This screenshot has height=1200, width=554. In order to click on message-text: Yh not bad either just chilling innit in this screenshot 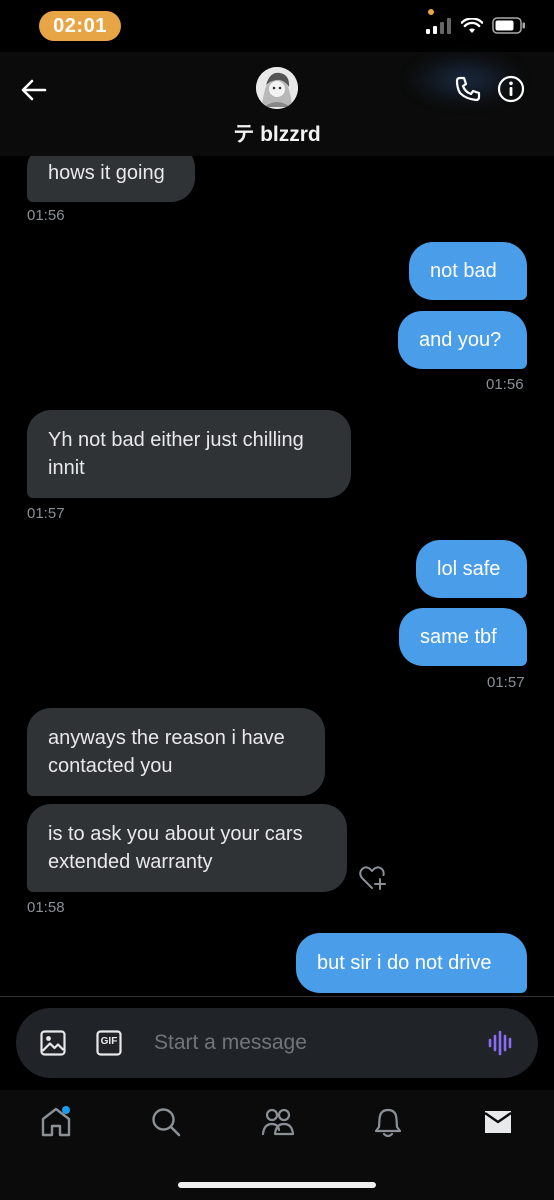, I will do `click(176, 454)`.